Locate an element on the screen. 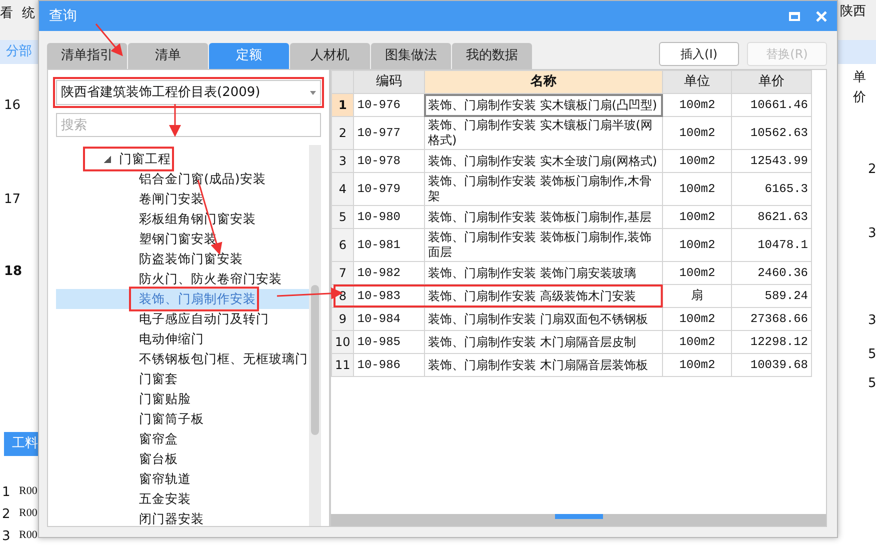  region-label: 陕西 is located at coordinates (853, 12).